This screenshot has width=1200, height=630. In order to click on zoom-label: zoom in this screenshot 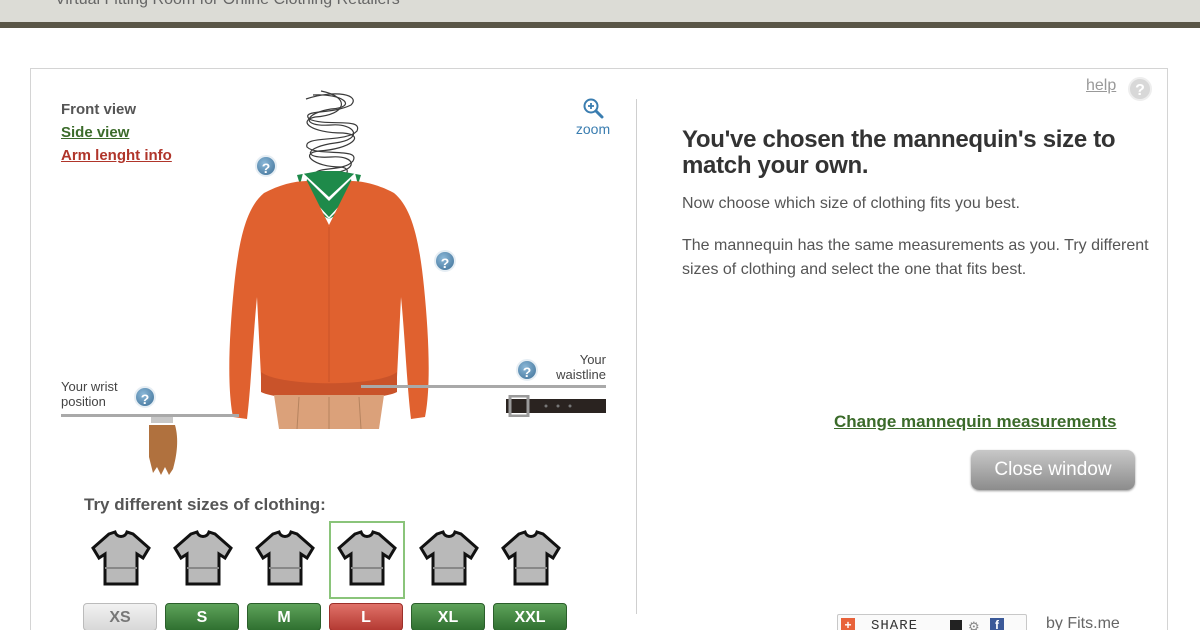, I will do `click(593, 129)`.